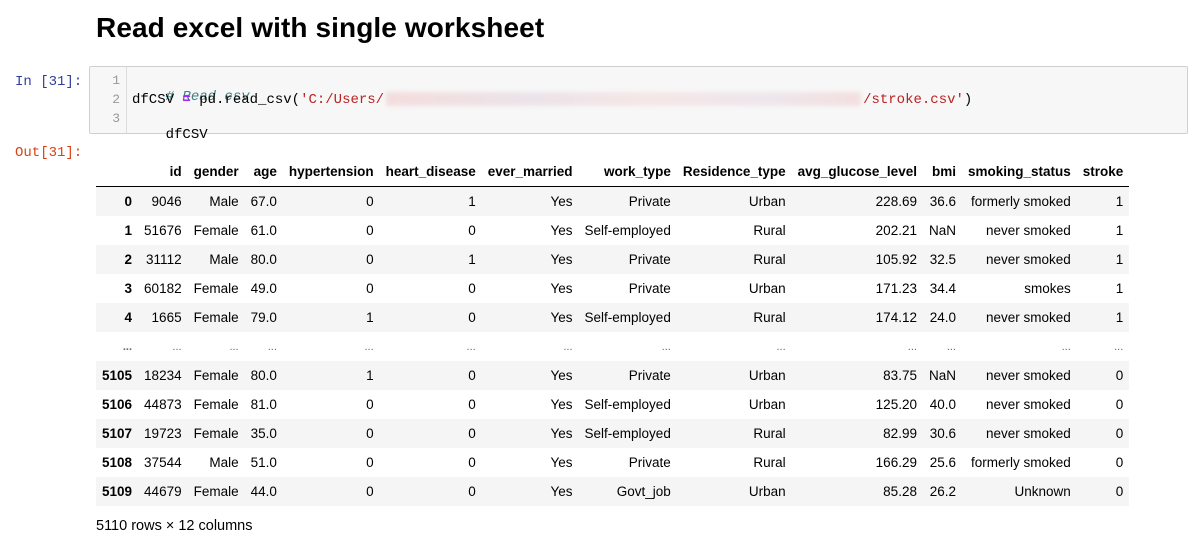  What do you see at coordinates (942, 288) in the screenshot?
I see `table-cell: 34.4` at bounding box center [942, 288].